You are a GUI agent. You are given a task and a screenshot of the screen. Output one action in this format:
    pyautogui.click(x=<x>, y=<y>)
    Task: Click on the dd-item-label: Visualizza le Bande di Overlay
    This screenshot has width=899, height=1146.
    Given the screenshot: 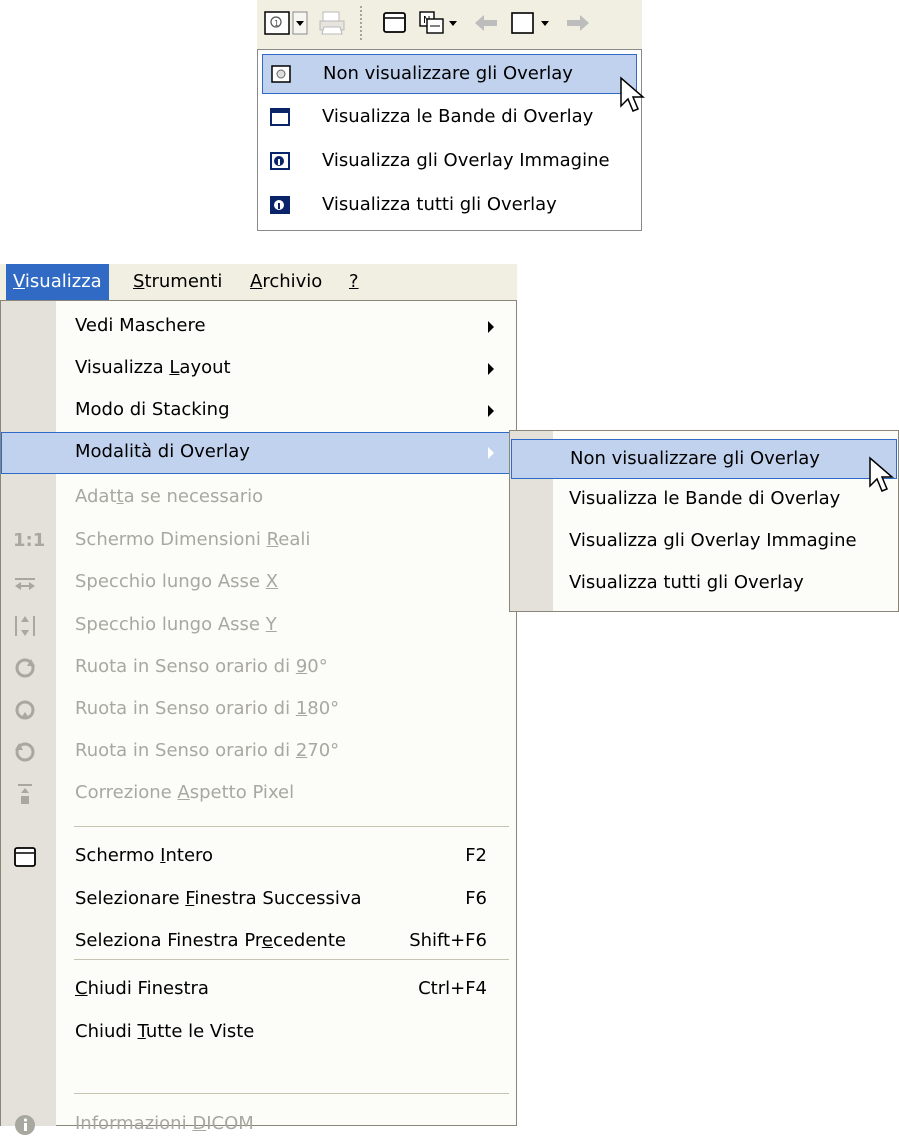 What is the action you would take?
    pyautogui.click(x=458, y=116)
    